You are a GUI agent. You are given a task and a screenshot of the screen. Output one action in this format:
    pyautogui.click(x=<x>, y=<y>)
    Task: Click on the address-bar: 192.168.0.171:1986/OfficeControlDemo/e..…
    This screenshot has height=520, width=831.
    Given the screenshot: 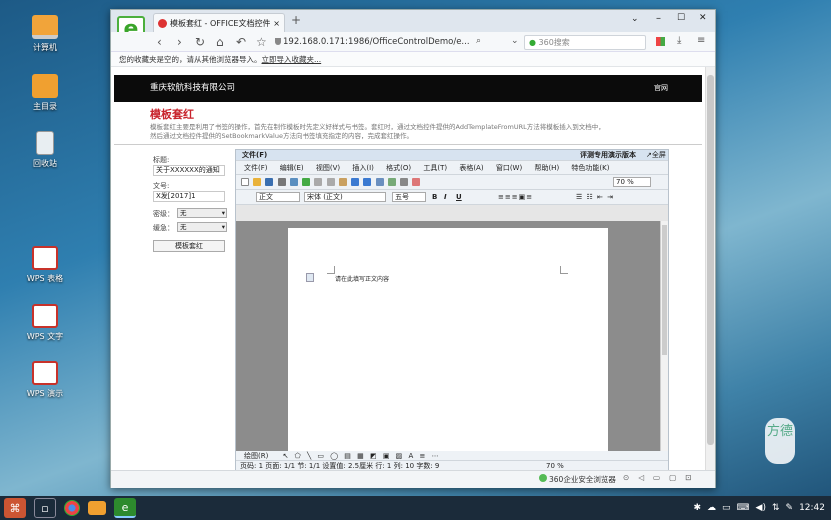 What is the action you would take?
    pyautogui.click(x=391, y=42)
    